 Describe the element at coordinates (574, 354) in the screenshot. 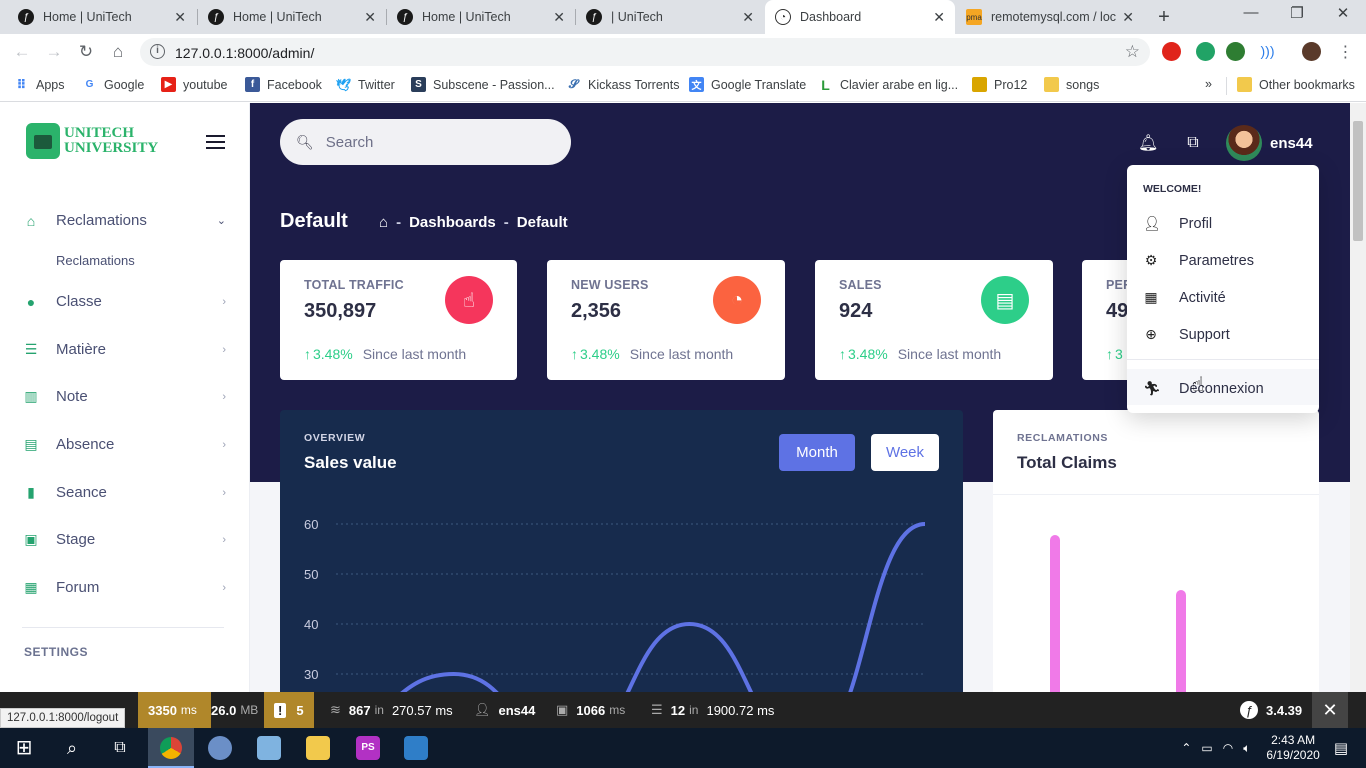

I see `arrow-up-icon: ↑` at that location.